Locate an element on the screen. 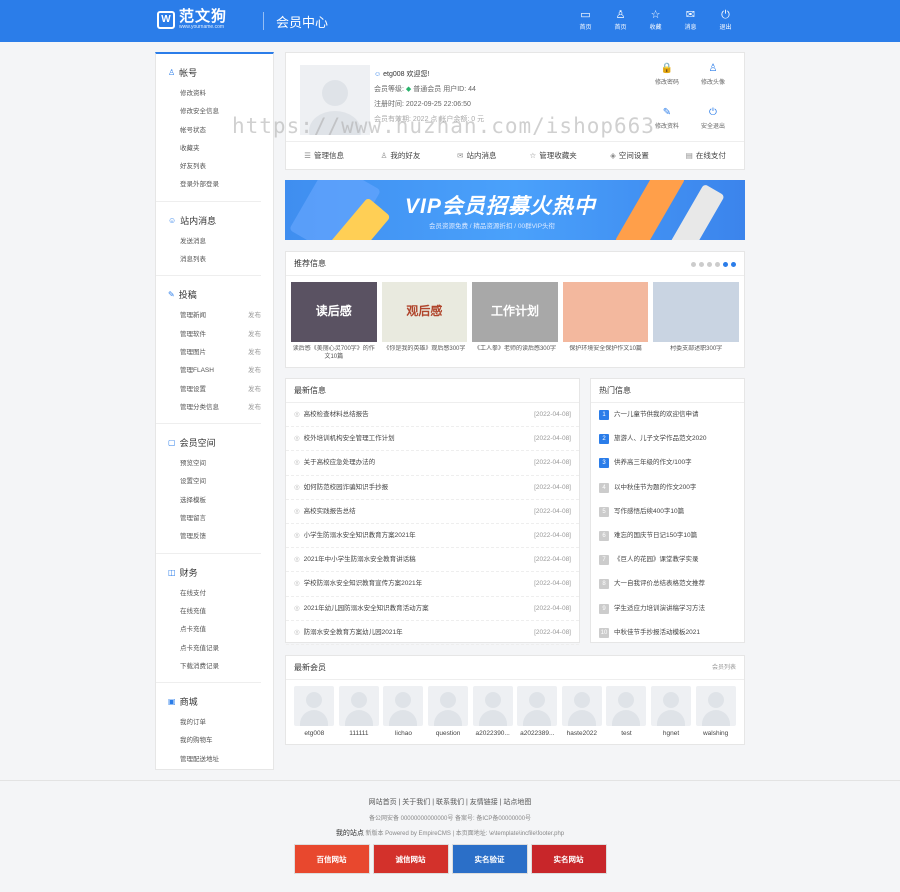 The width and height of the screenshot is (900, 892). sidebar-item: 下载消费记录 is located at coordinates (214, 667).